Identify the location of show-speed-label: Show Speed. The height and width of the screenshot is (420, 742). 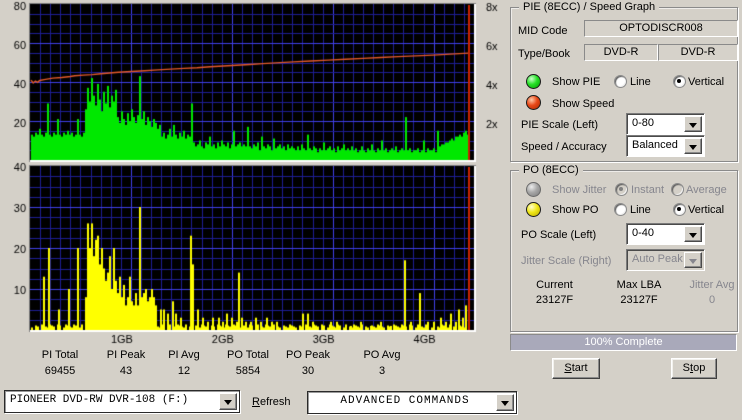
(583, 104).